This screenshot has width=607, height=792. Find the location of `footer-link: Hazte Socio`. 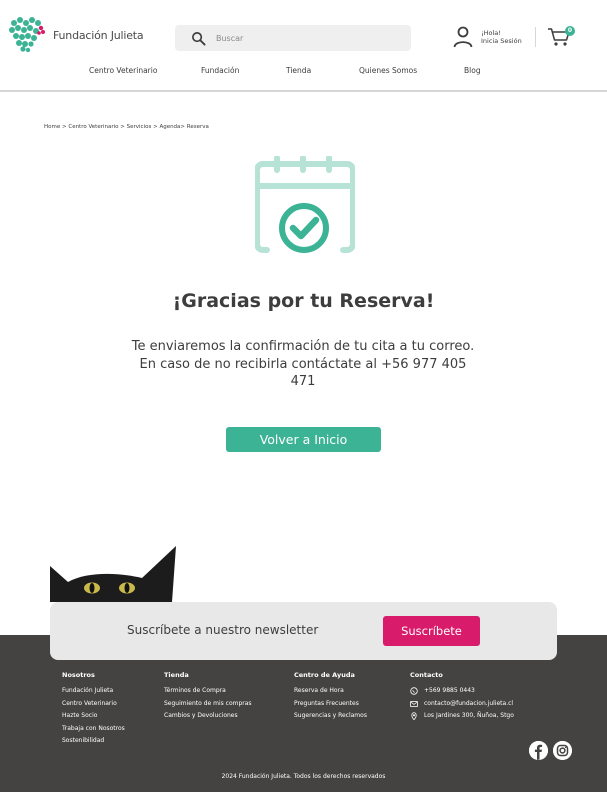

footer-link: Hazte Socio is located at coordinates (93, 716).